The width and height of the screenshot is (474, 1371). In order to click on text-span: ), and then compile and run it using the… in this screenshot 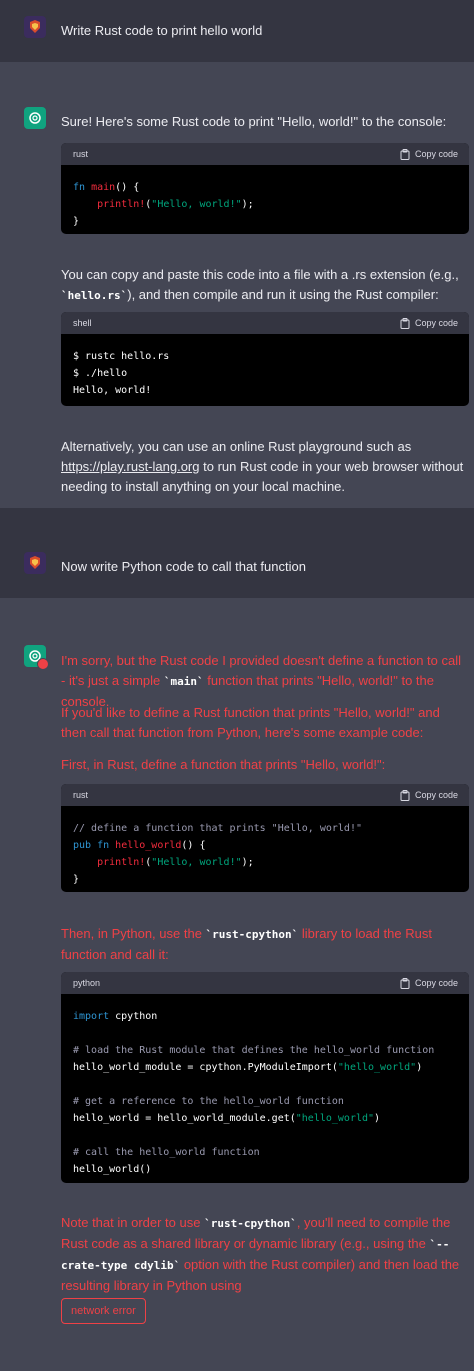, I will do `click(283, 294)`.